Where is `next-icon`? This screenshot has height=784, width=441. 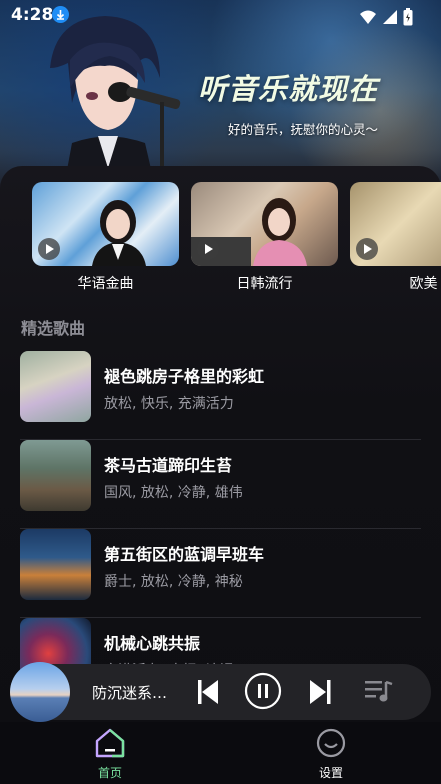
next-icon is located at coordinates (321, 694).